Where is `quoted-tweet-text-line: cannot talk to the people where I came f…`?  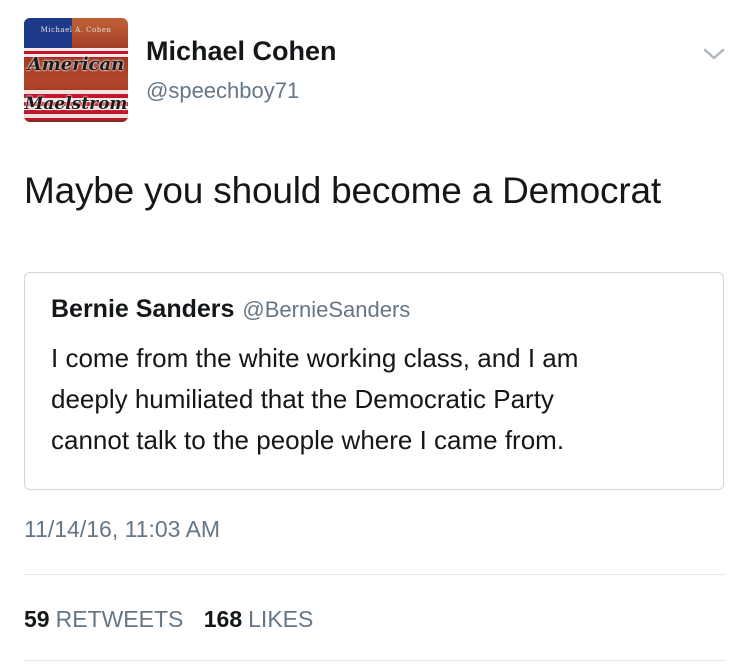 quoted-tweet-text-line: cannot talk to the people where I came f… is located at coordinates (308, 440).